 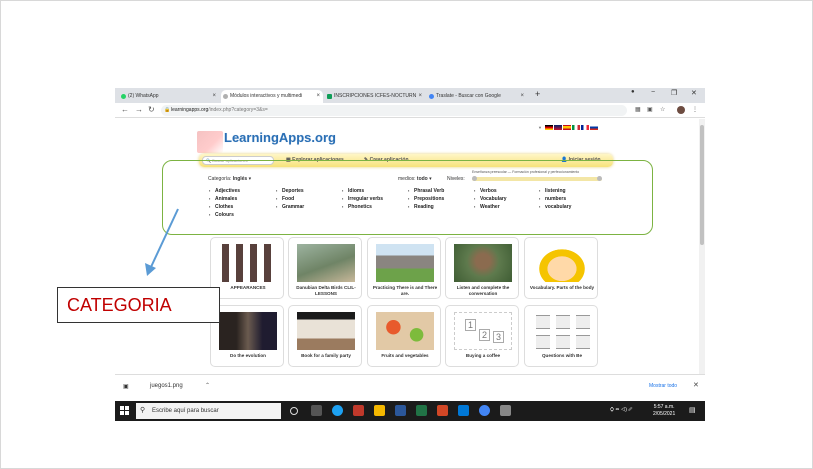 I want to click on subcategory-column: Idioms Irregular verbs Phonetics, so click(x=362, y=199).